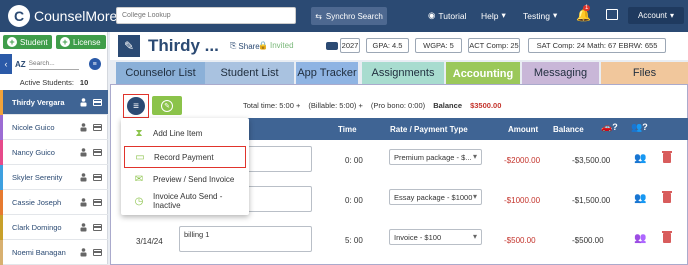  Describe the element at coordinates (27, 42) in the screenshot. I see `add-student-button: + Student` at that location.